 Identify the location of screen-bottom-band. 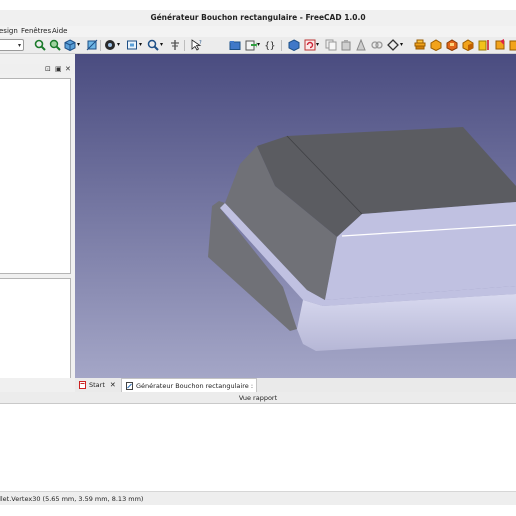
(258, 510).